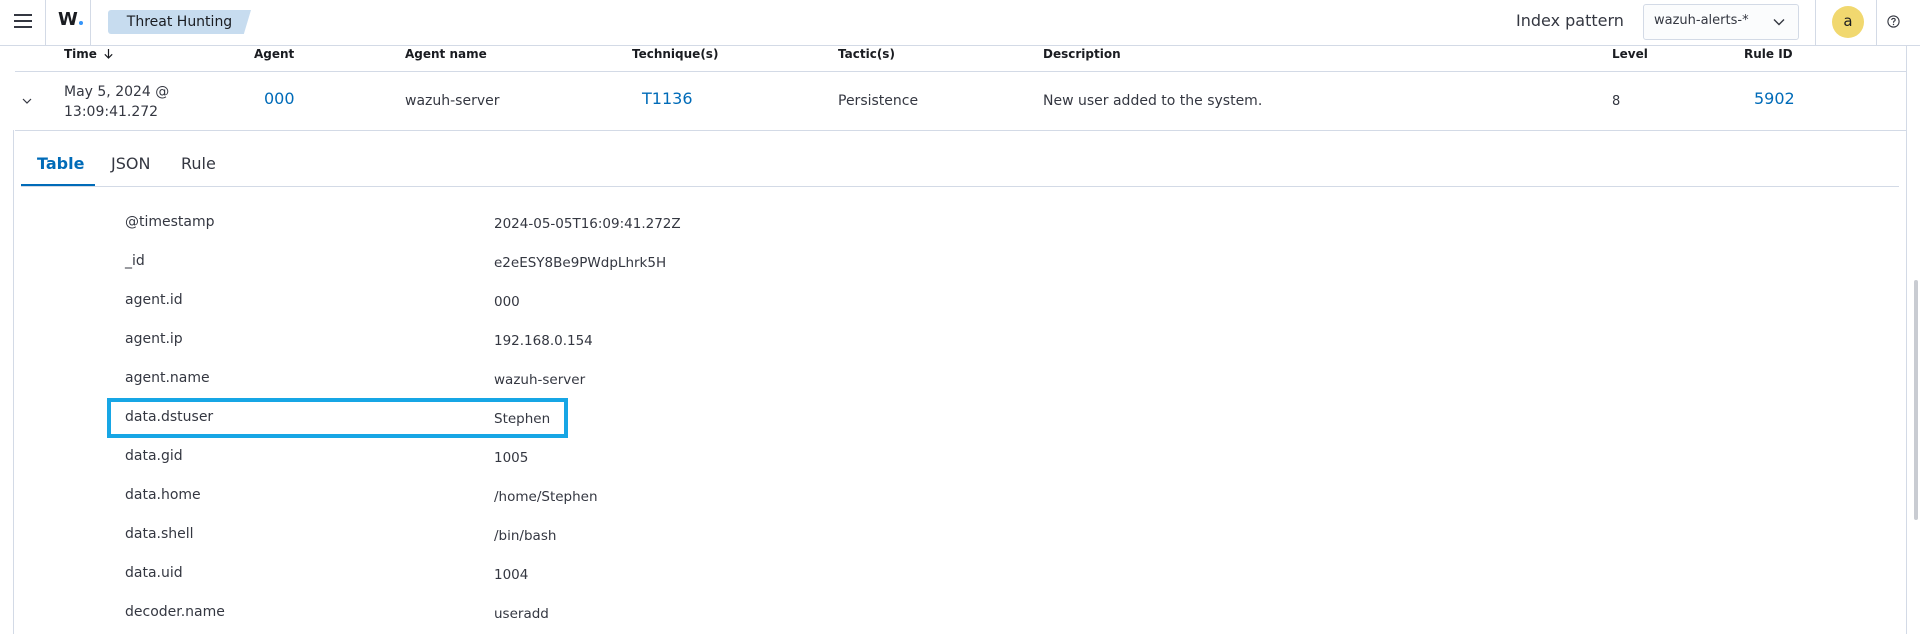  Describe the element at coordinates (154, 339) in the screenshot. I see `detail-field: agent.ip` at that location.